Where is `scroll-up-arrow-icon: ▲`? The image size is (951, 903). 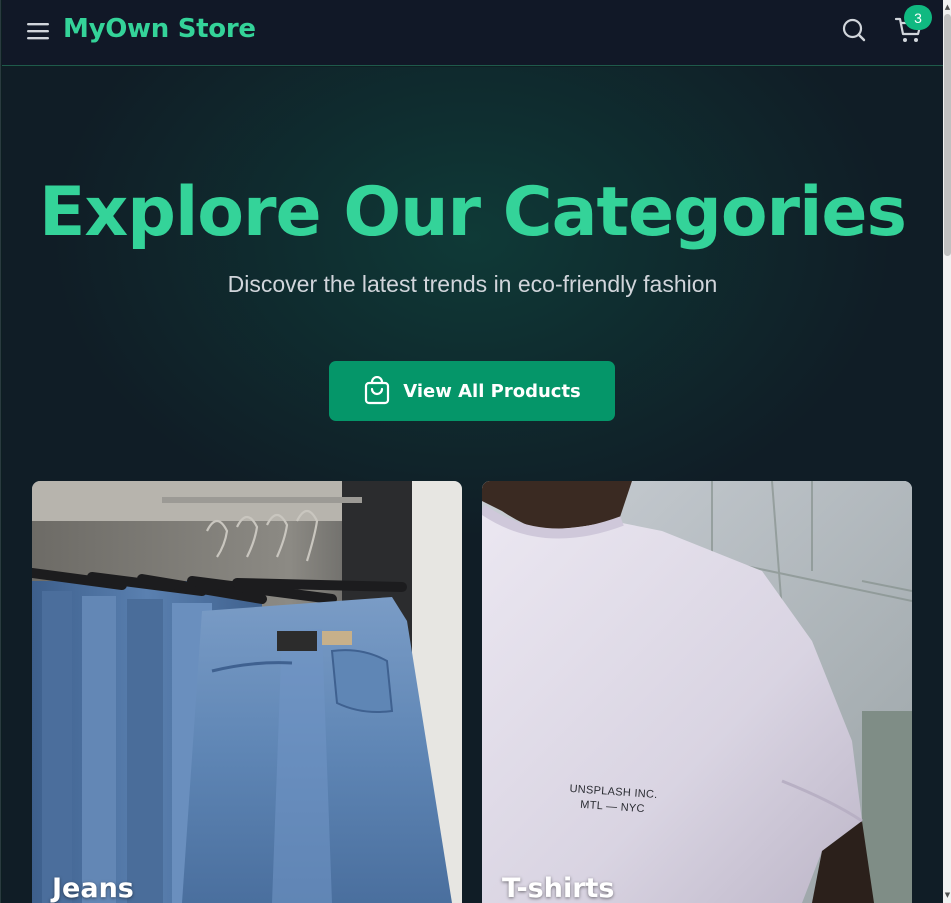
scroll-up-arrow-icon: ▲ is located at coordinates (947, 7).